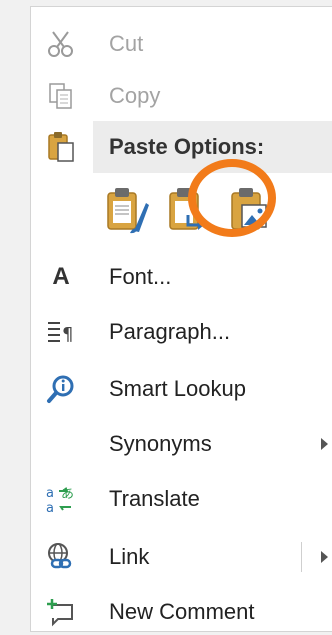 The width and height of the screenshot is (332, 635). I want to click on new-comment-icon, so click(61, 612).